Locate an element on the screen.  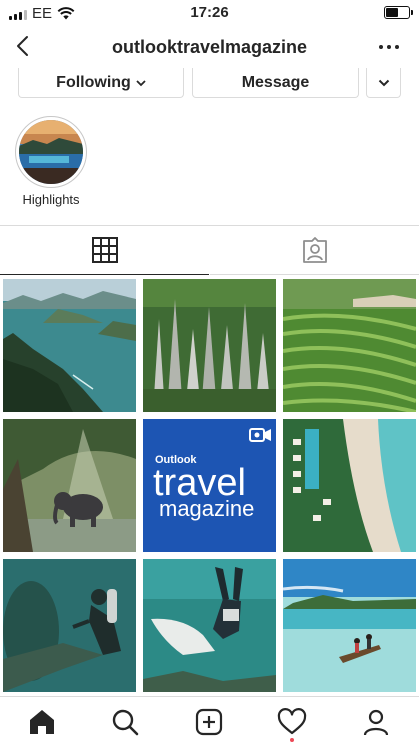
grid-icon is located at coordinates (104, 250).